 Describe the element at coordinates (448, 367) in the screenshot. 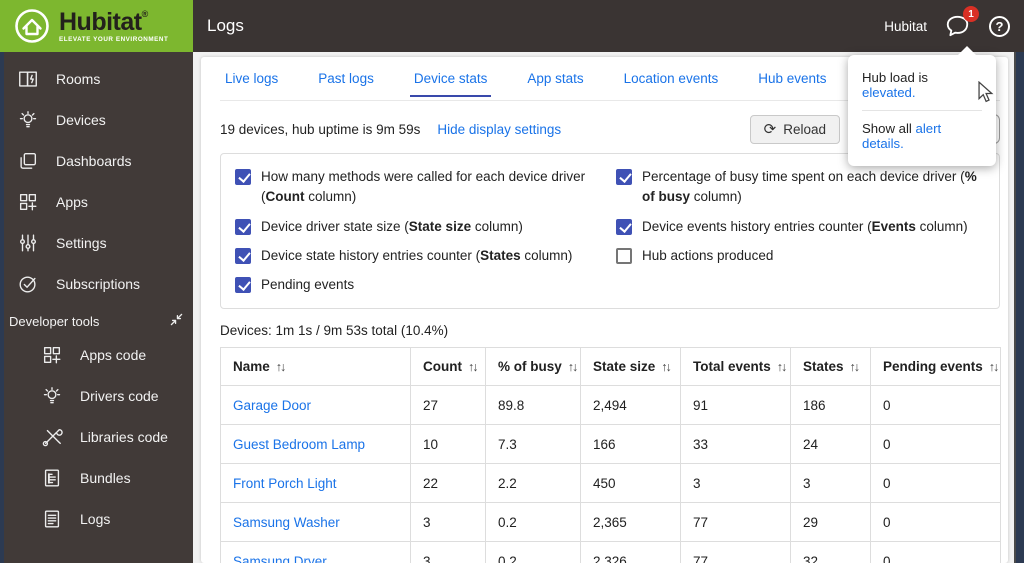

I see `column-header-count: Count ↑↓` at that location.